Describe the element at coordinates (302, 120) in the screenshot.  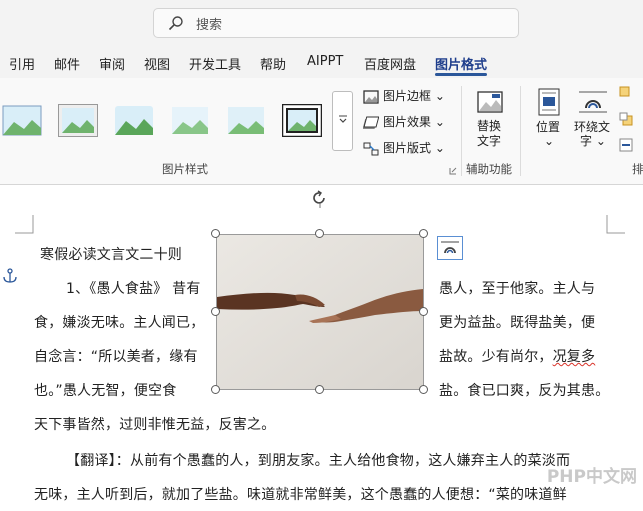
I see `picture-style-thumbnail-selected` at that location.